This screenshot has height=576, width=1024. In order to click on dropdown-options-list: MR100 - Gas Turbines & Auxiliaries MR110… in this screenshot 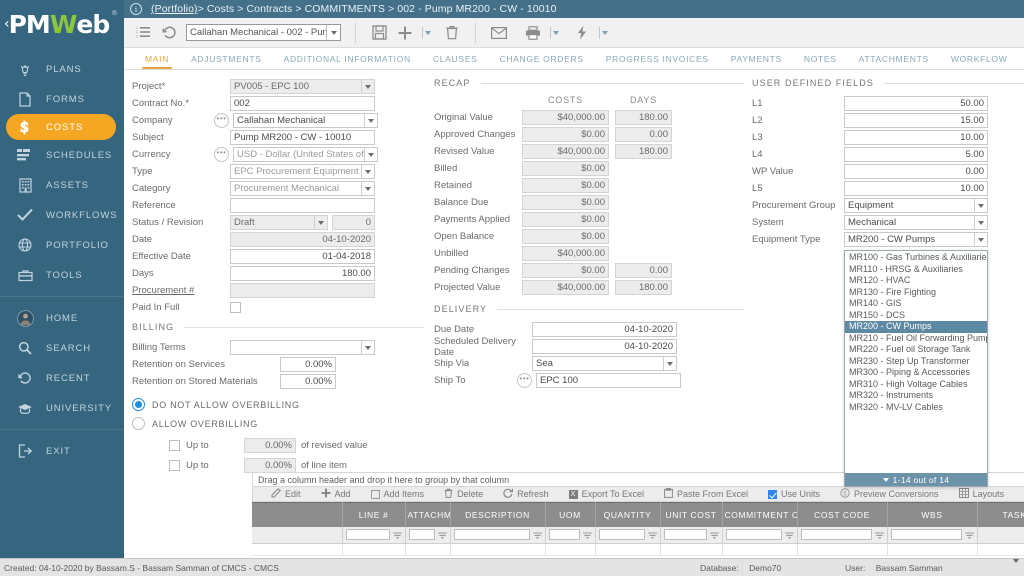, I will do `click(916, 362)`.